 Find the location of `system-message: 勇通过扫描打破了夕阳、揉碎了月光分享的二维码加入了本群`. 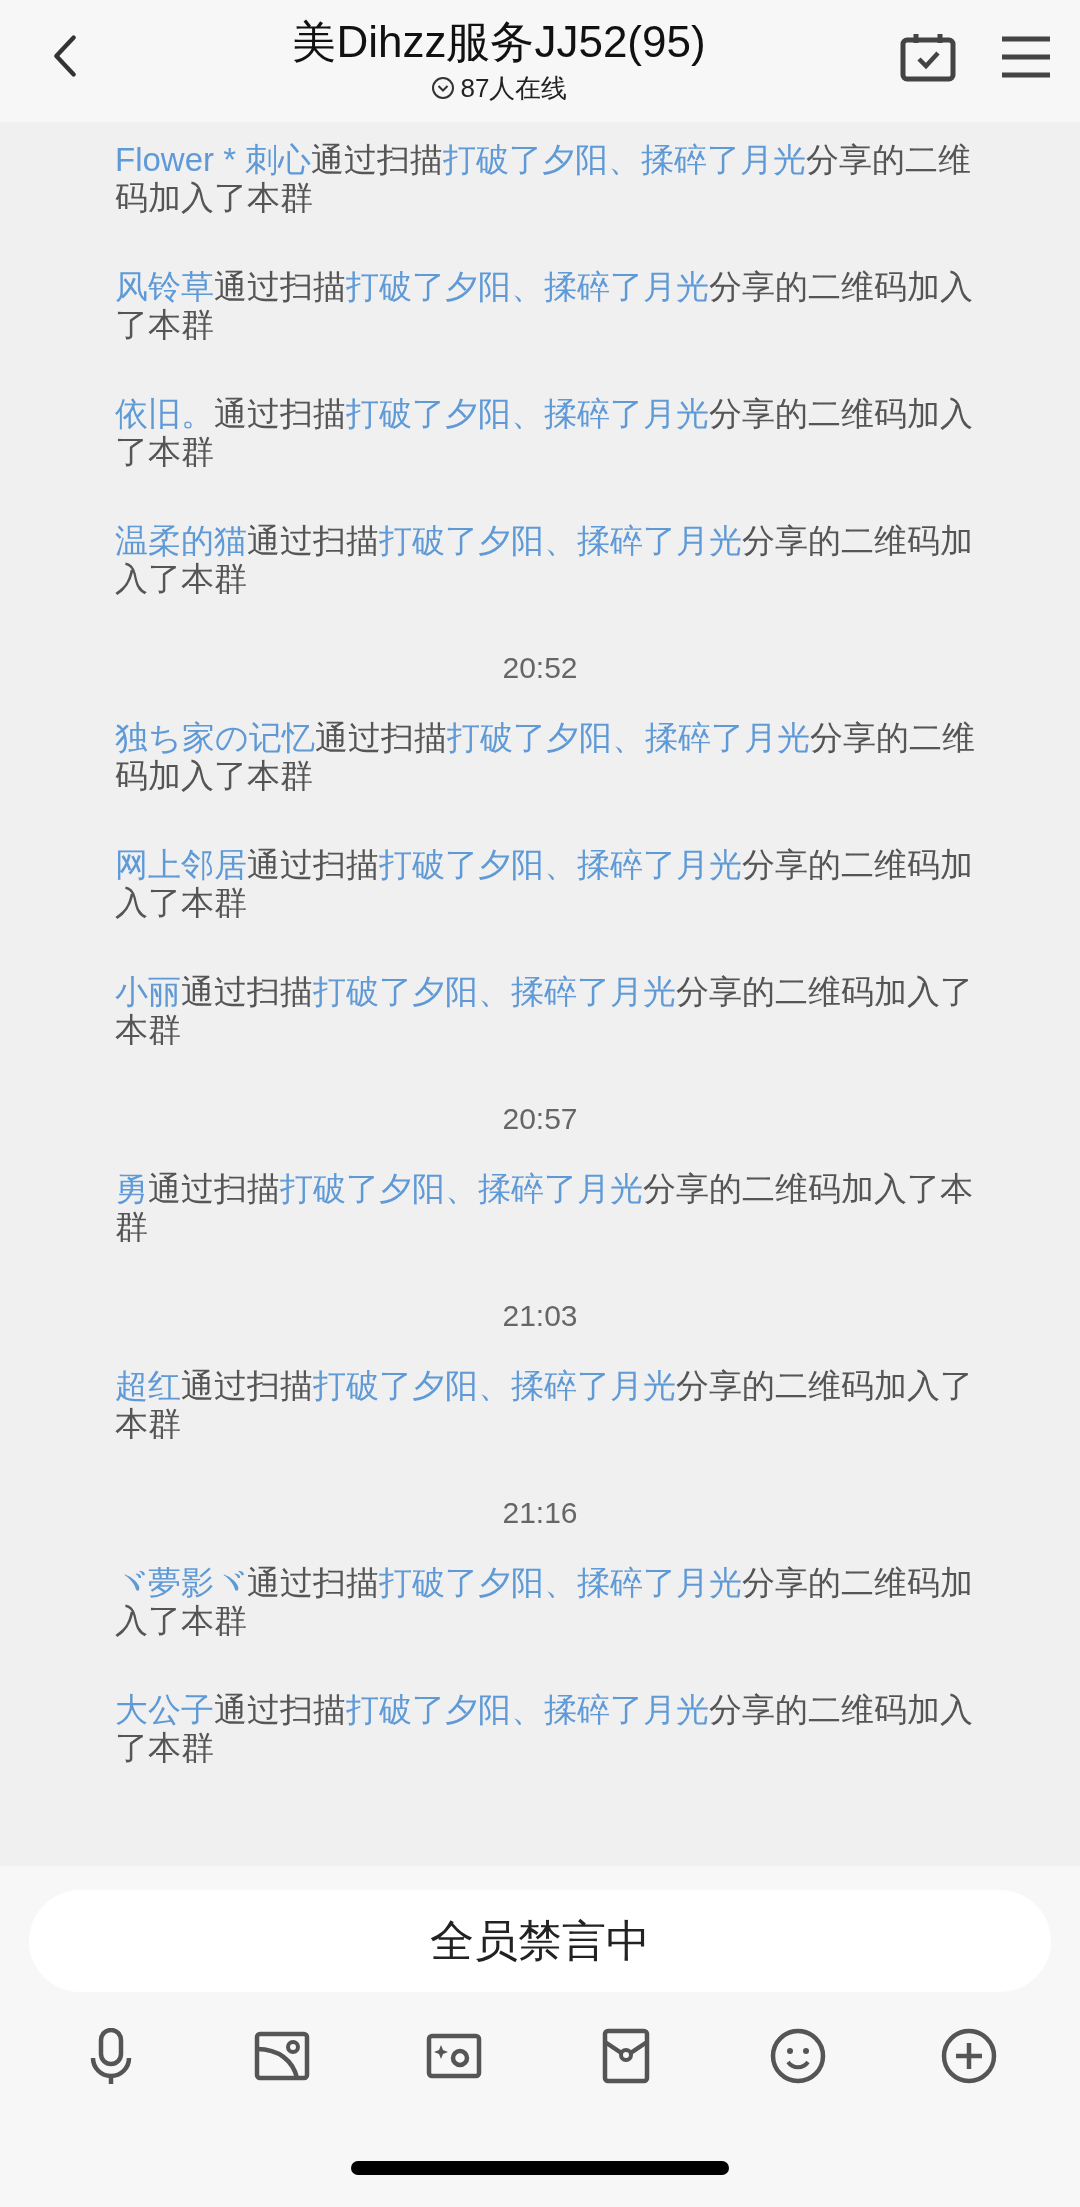

system-message: 勇通过扫描打破了夕阳、揉碎了月光分享的二维码加入了本群 is located at coordinates (544, 1208).